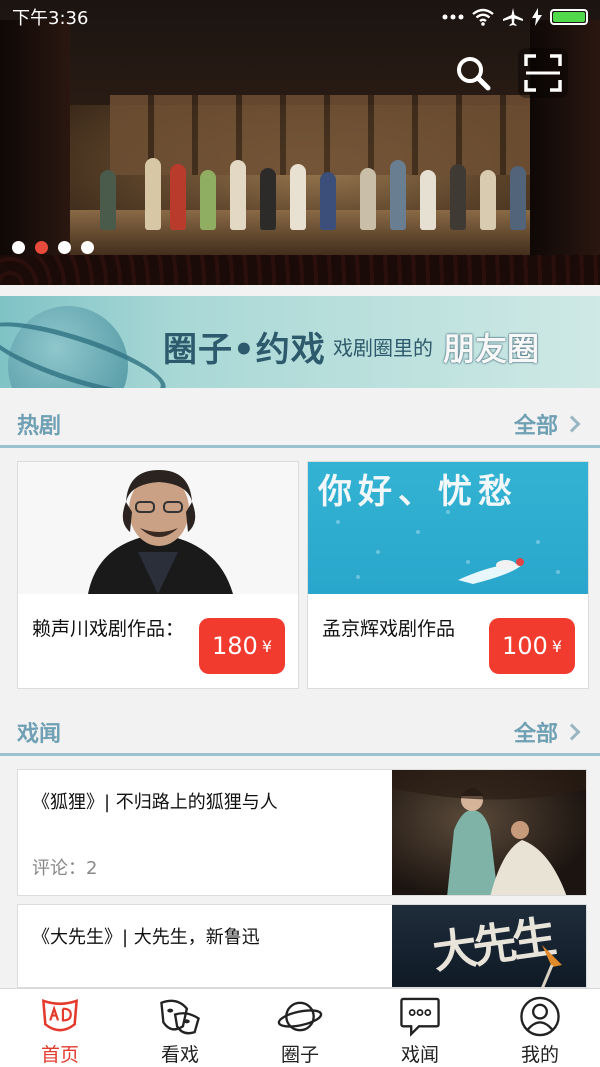 The image size is (600, 1067). Describe the element at coordinates (60, 1015) in the screenshot. I see `home-mask-icon` at that location.